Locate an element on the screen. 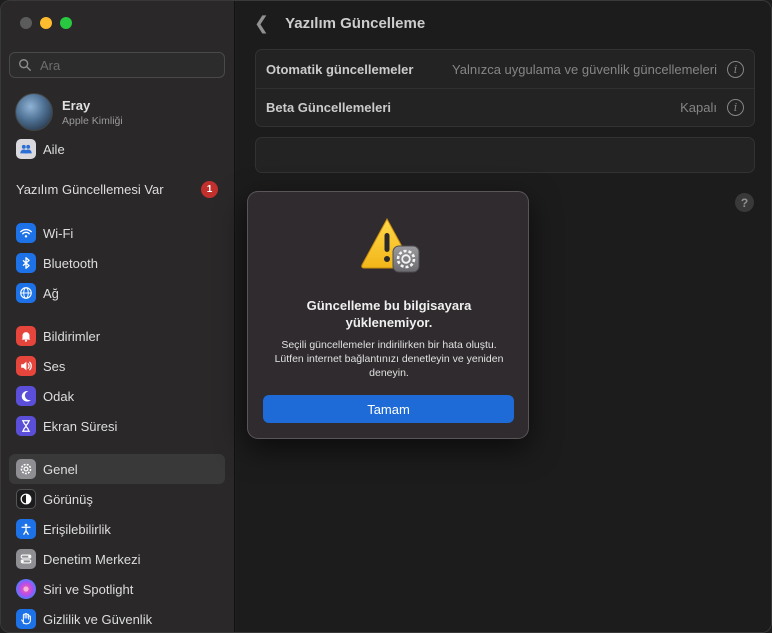  sidebar-item-label: Aile is located at coordinates (54, 149).